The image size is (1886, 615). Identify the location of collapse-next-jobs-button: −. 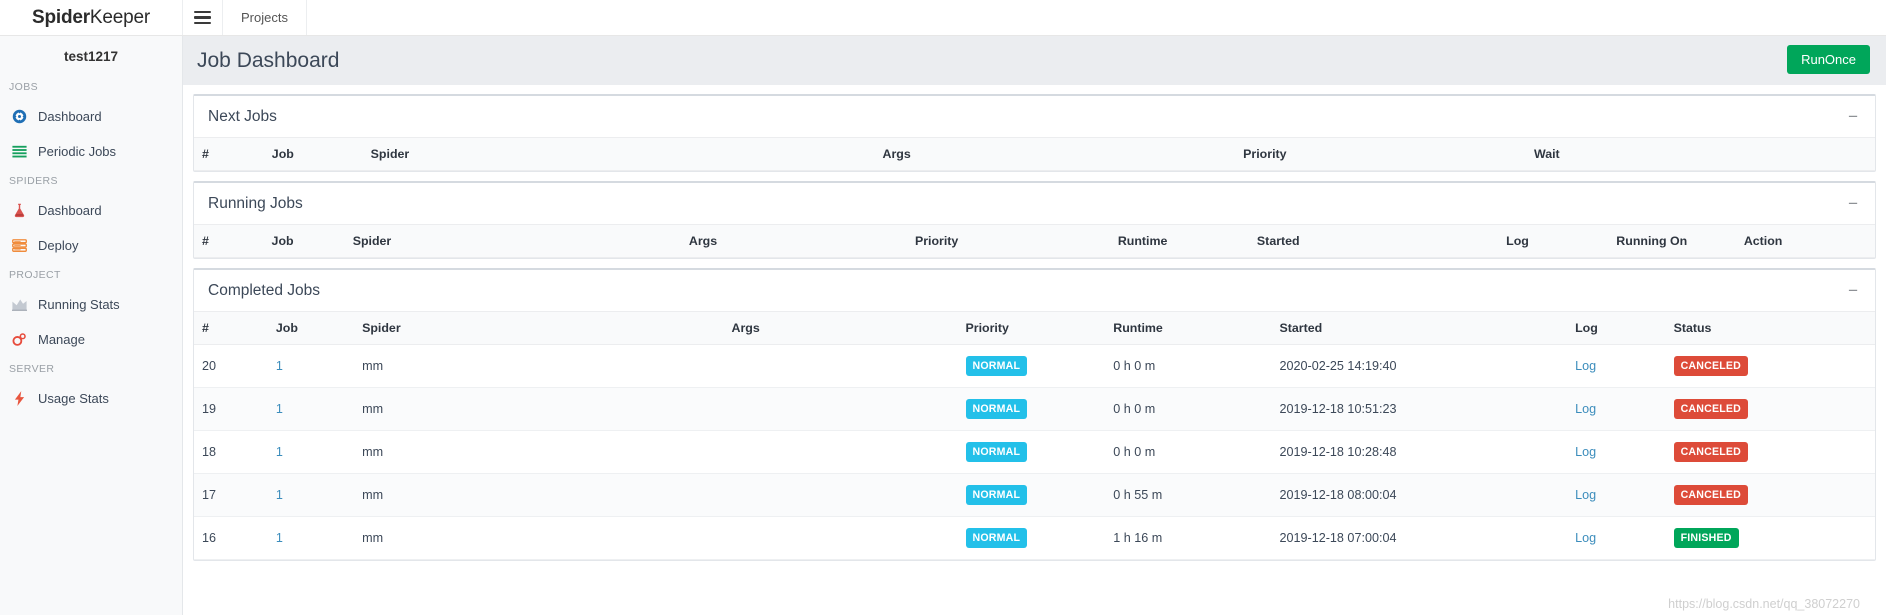
(1853, 116).